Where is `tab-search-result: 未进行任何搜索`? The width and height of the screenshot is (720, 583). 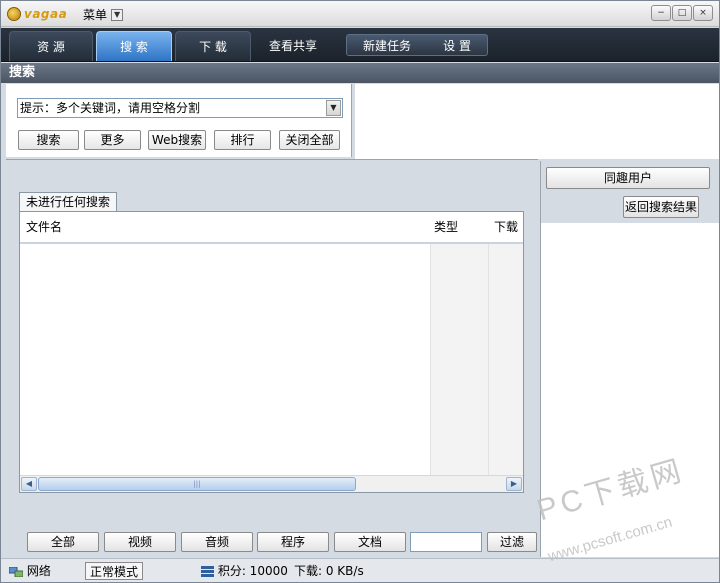 tab-search-result: 未进行任何搜索 is located at coordinates (68, 202).